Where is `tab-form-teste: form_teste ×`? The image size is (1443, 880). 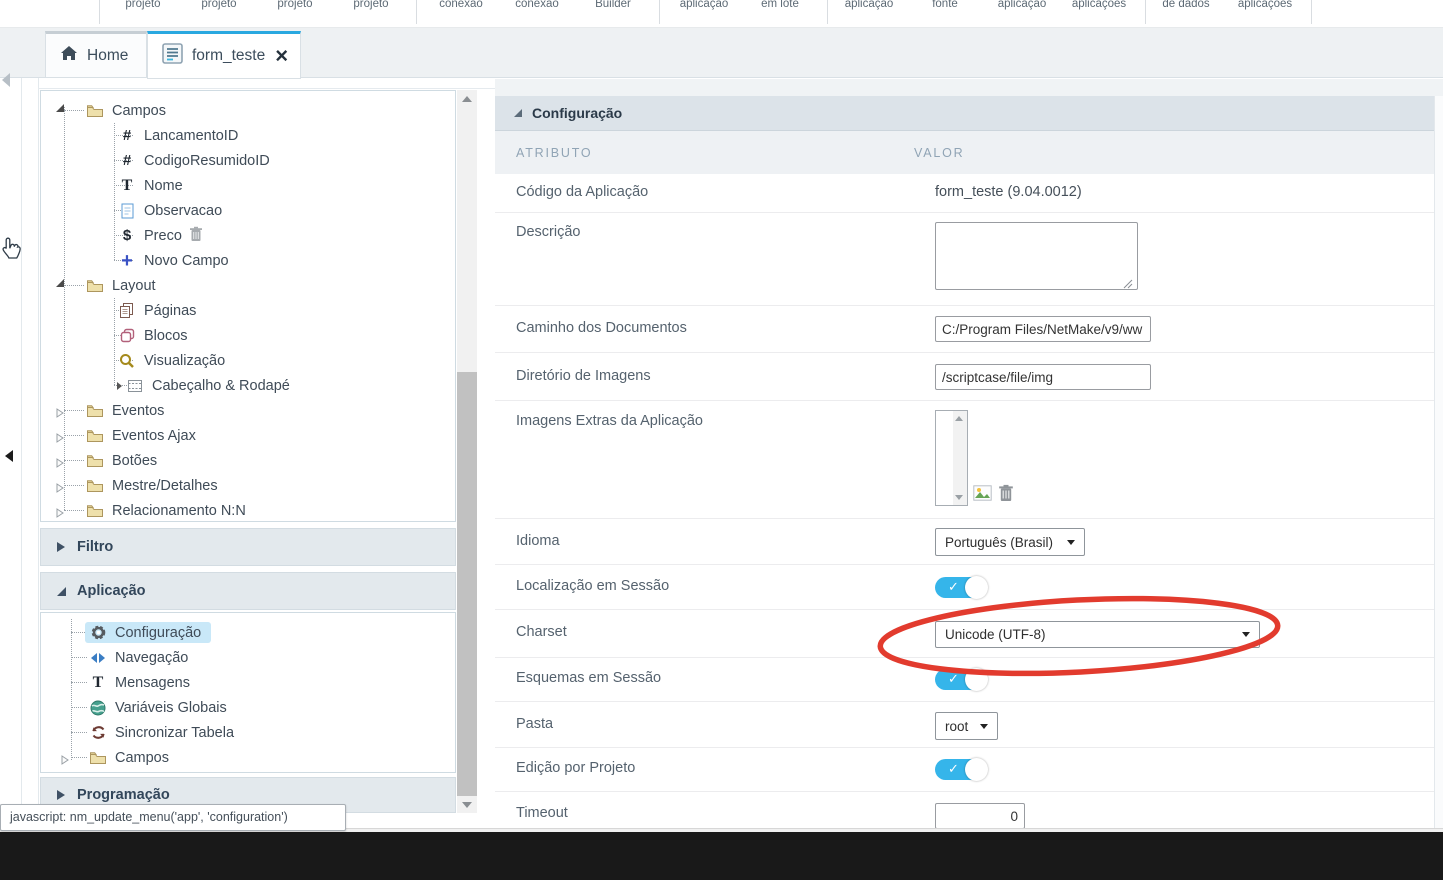
tab-form-teste: form_teste × is located at coordinates (224, 55).